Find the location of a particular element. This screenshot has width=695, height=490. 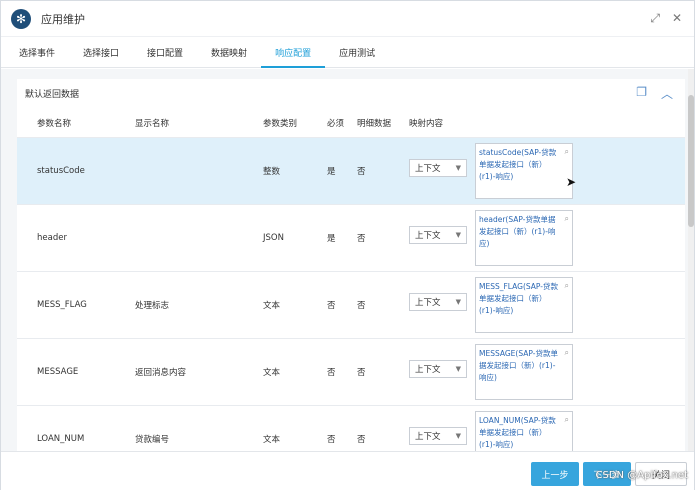

tab-response-config: 响应配置 is located at coordinates (293, 53).